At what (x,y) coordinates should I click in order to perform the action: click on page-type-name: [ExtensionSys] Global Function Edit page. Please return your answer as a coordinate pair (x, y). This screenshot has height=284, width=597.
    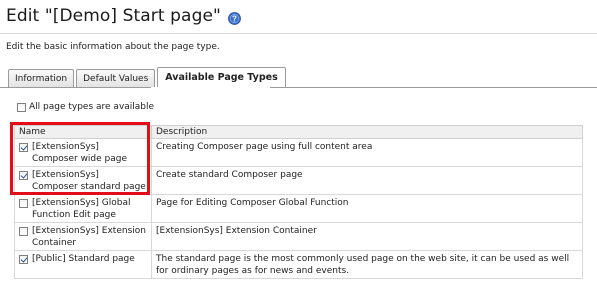
    Looking at the image, I should click on (81, 209).